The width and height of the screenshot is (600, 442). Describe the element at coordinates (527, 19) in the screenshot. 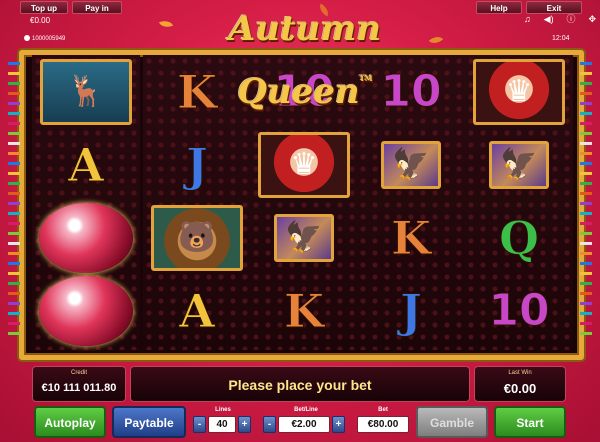

I see `music-note-icon: ♫` at that location.